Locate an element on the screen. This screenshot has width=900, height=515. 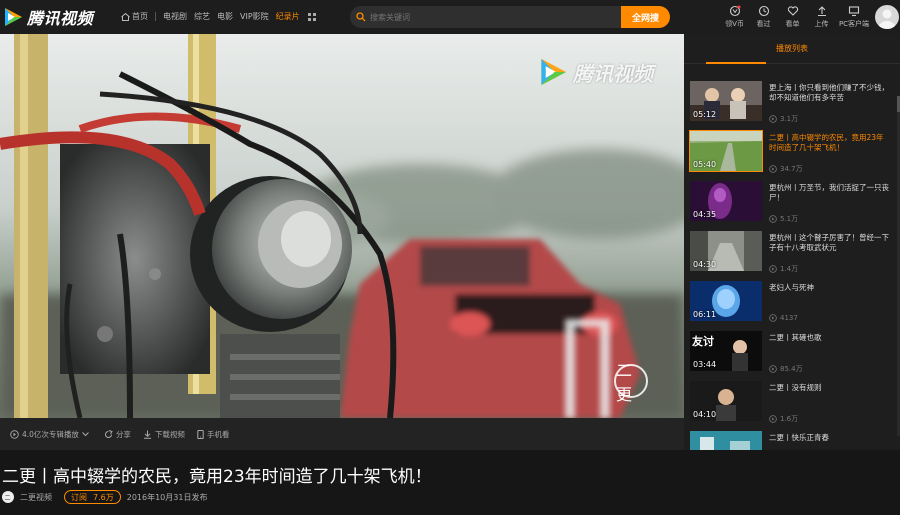
playlist-play-count: 34.7万 is located at coordinates (786, 169).